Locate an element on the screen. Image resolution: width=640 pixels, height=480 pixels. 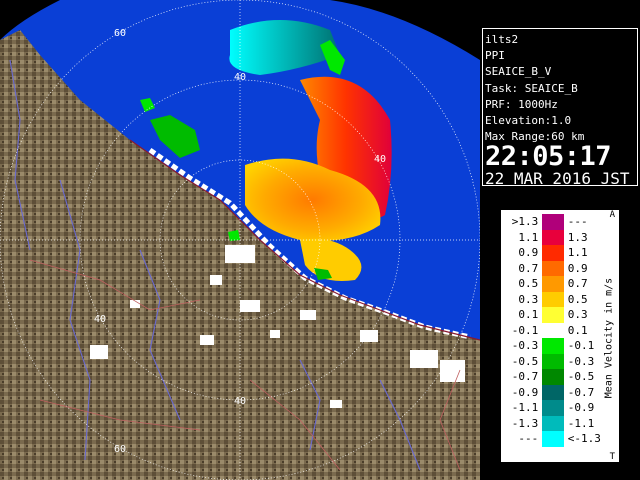
legend-high-value: 0.3 is located at coordinates (577, 315).